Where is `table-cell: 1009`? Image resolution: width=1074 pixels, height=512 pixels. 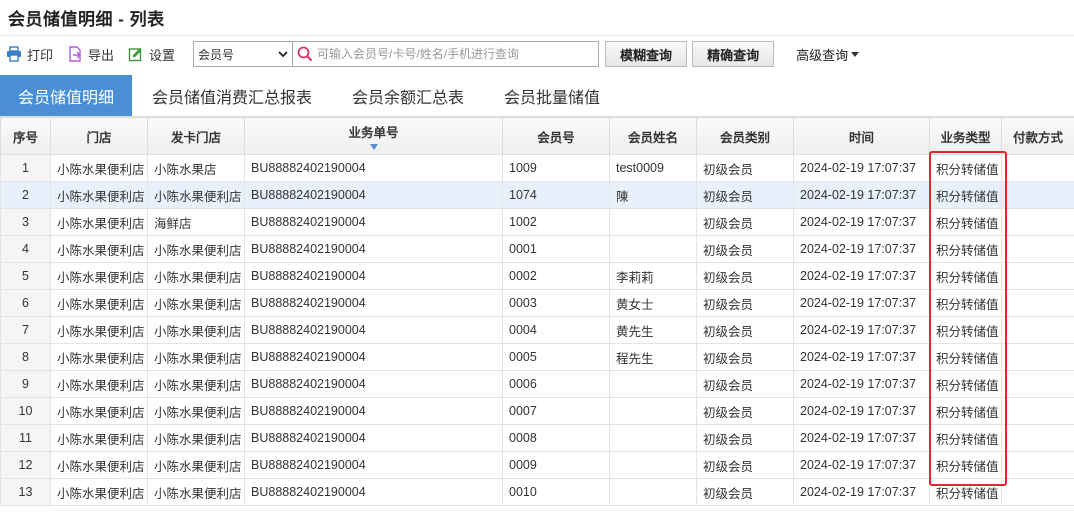 table-cell: 1009 is located at coordinates (556, 168).